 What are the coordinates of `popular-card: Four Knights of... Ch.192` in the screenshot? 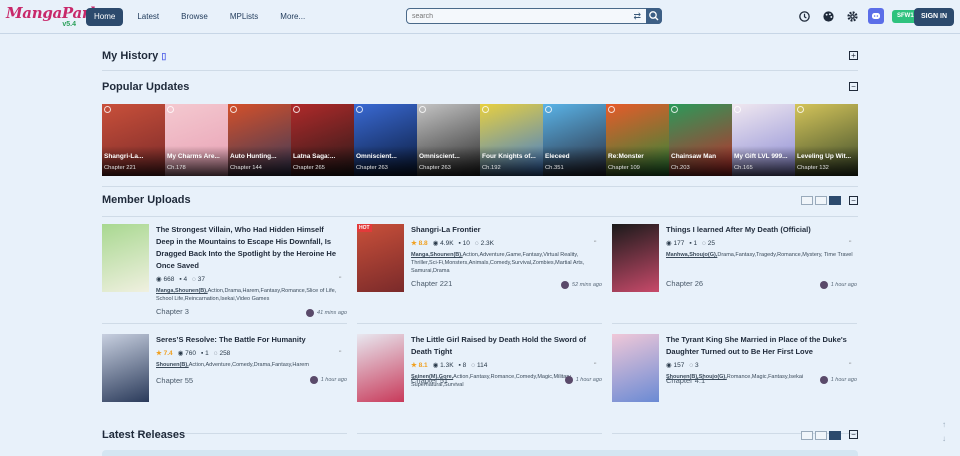 It's located at (511, 140).